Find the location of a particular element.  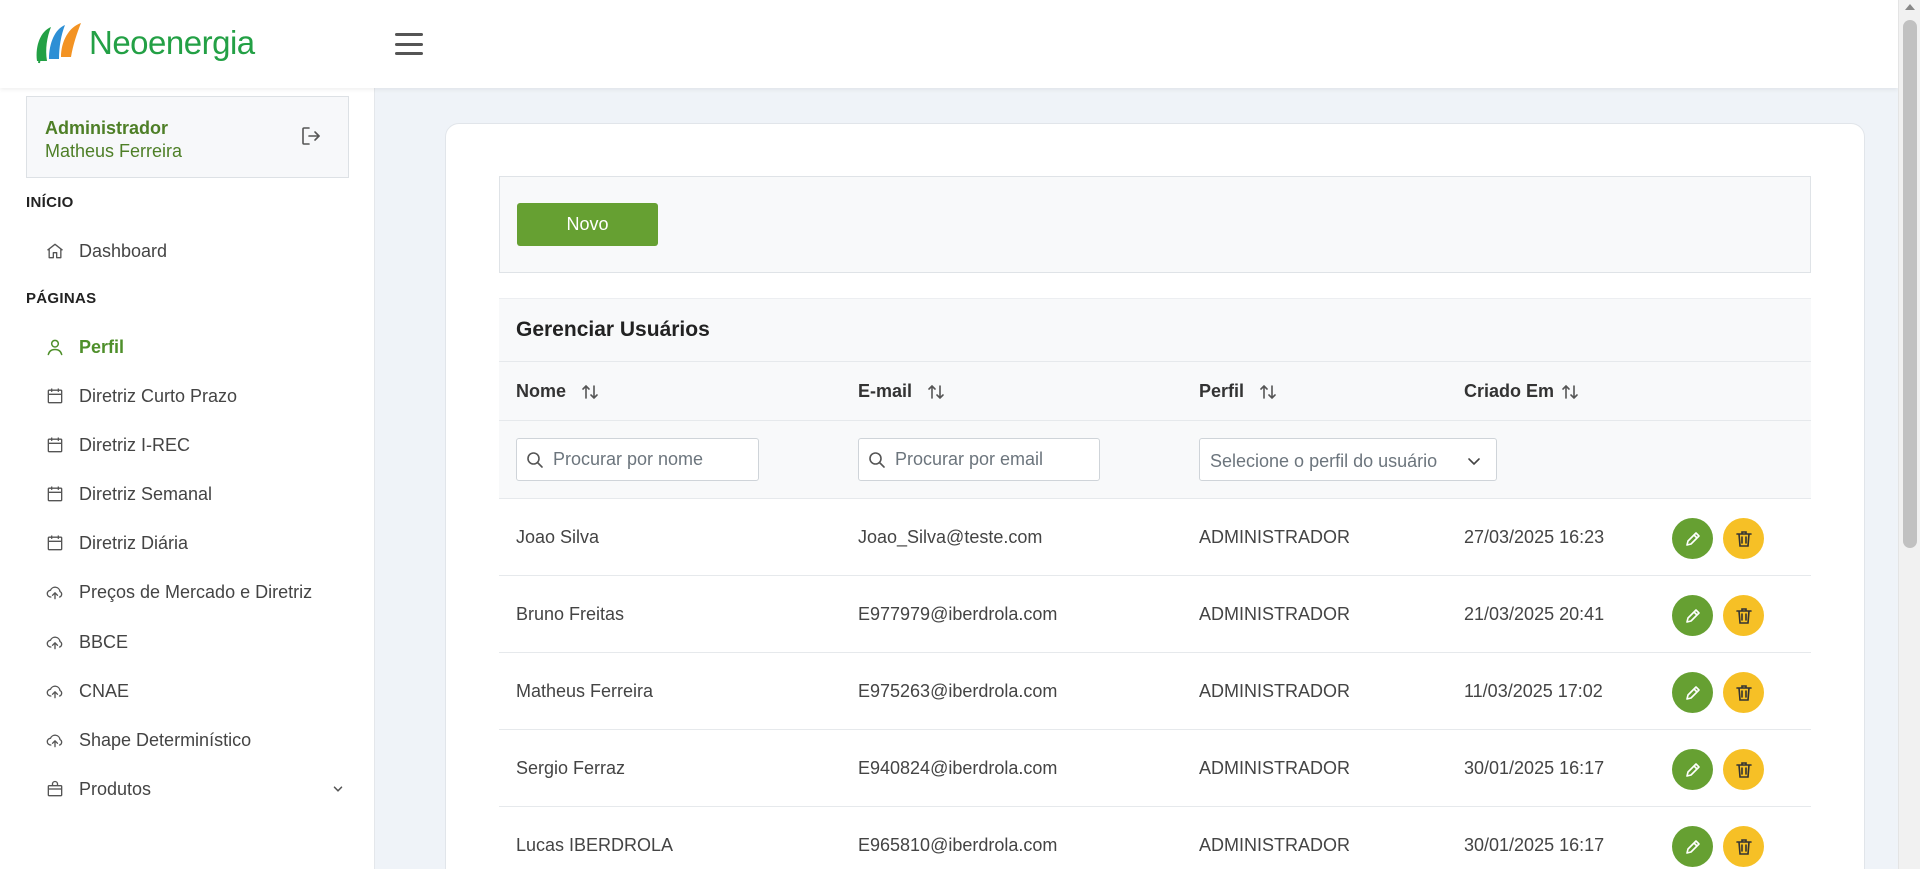

sidebar-item-label: Dashboard is located at coordinates (123, 250).